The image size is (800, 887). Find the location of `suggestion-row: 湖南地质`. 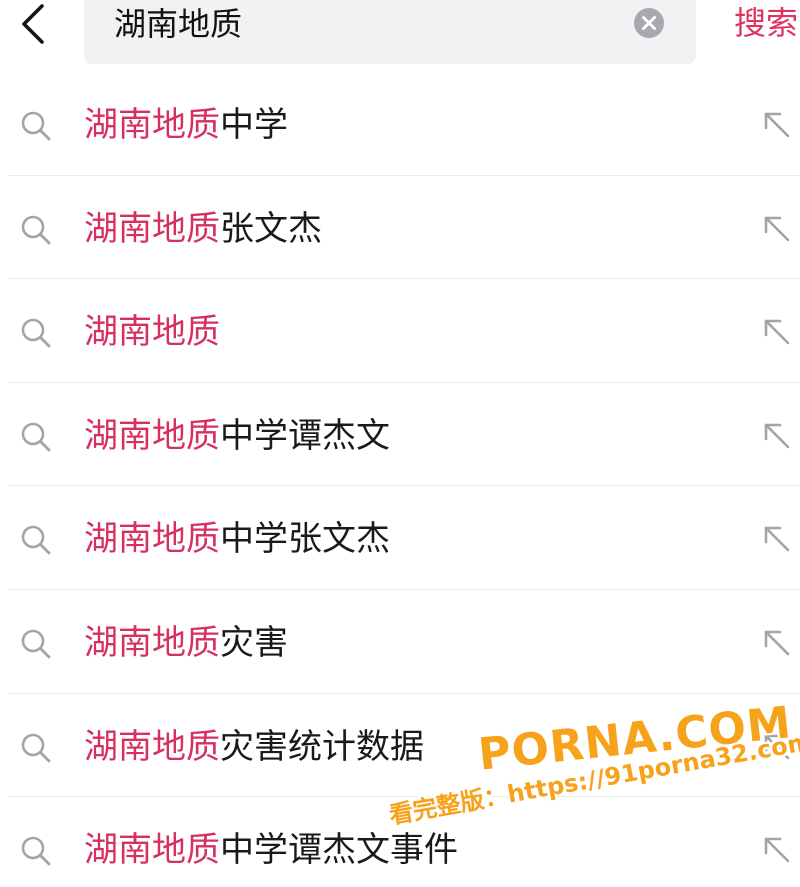

suggestion-row: 湖南地质 is located at coordinates (400, 331).